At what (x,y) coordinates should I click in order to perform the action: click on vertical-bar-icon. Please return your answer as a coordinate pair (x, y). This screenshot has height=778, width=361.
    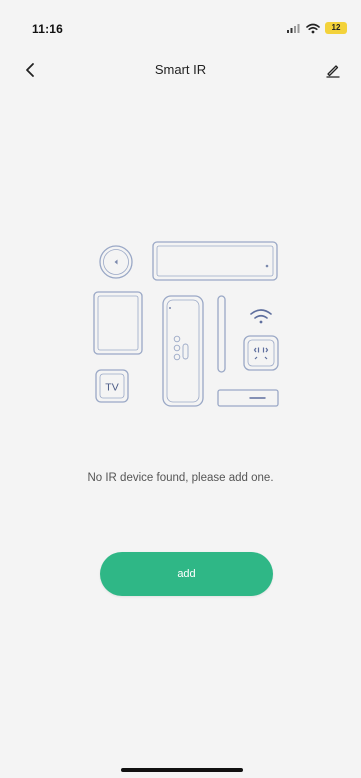
    Looking at the image, I should click on (221, 334).